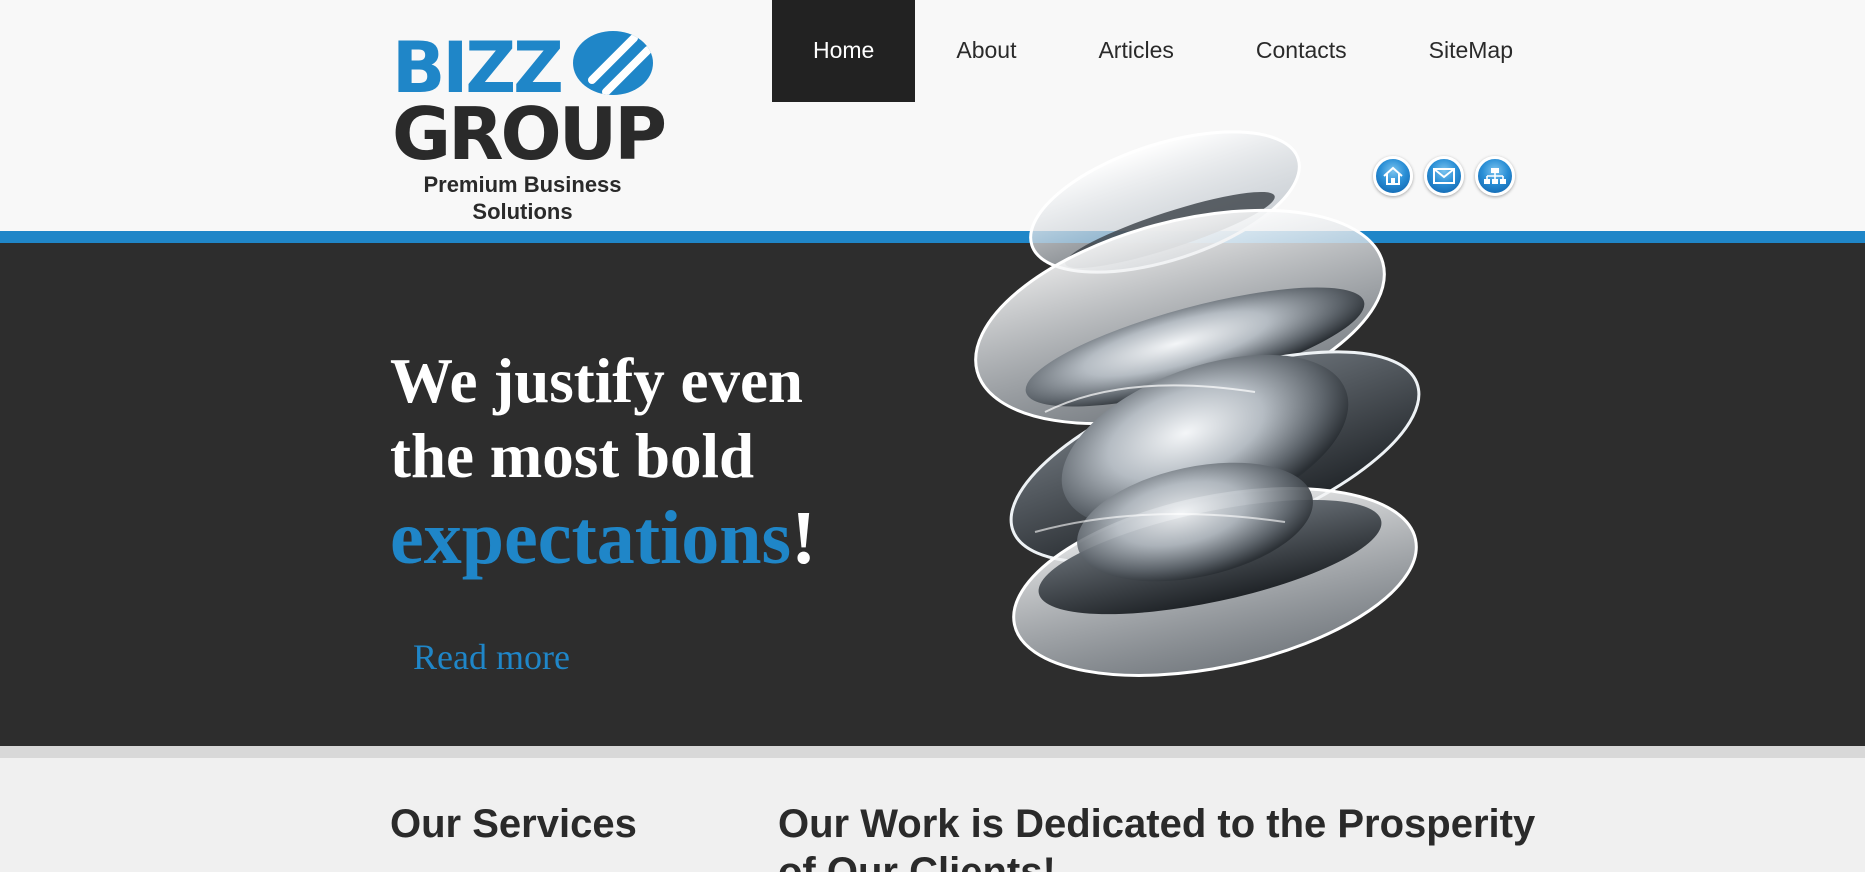  I want to click on hero-exclamation: !, so click(804, 538).